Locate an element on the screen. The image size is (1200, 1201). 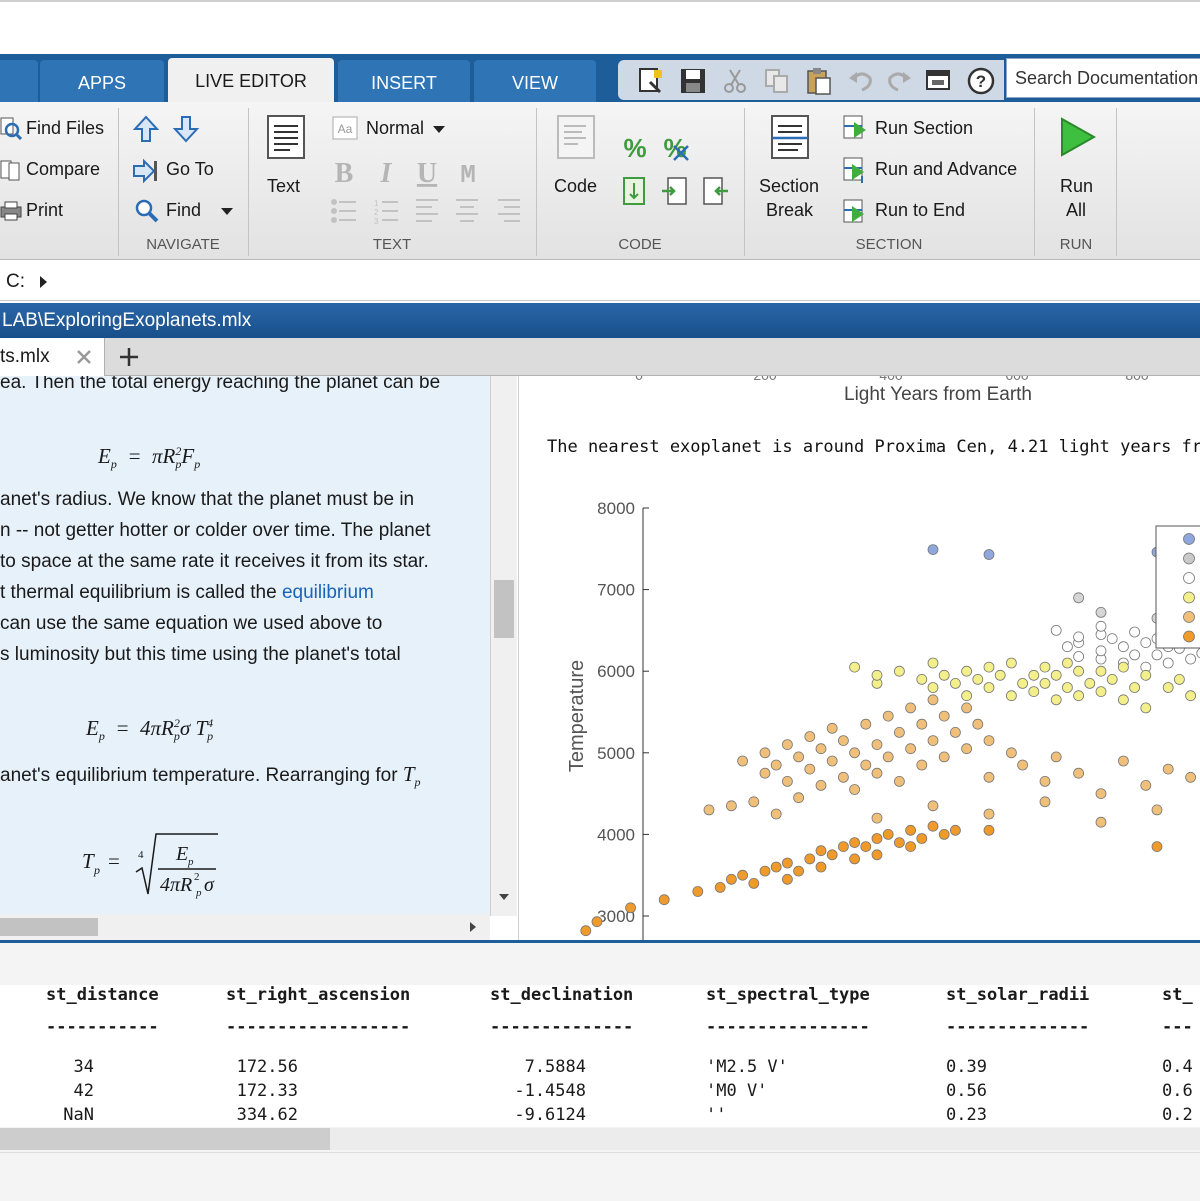
legend-marker is located at coordinates (1189, 558).